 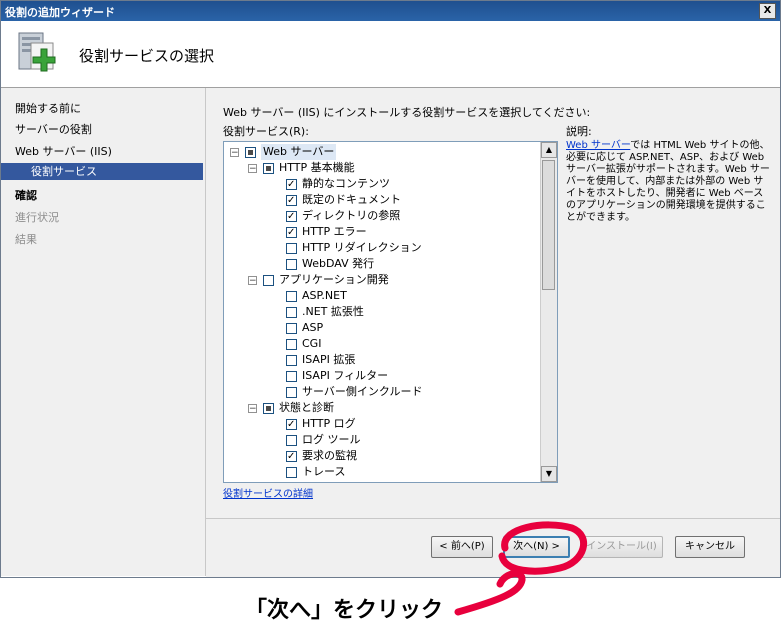 What do you see at coordinates (147, 56) in the screenshot?
I see `page-title: 役割サービスの選択` at bounding box center [147, 56].